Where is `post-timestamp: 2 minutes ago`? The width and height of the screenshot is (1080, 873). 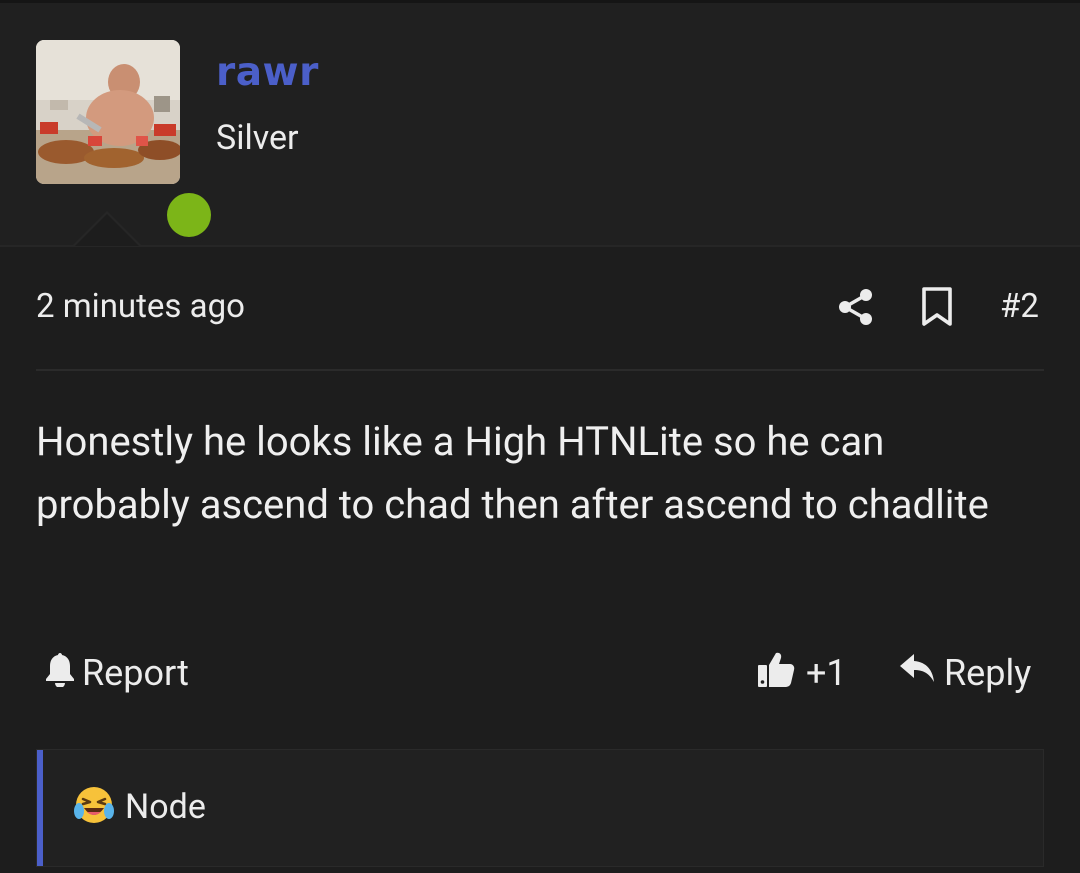 post-timestamp: 2 minutes ago is located at coordinates (140, 306).